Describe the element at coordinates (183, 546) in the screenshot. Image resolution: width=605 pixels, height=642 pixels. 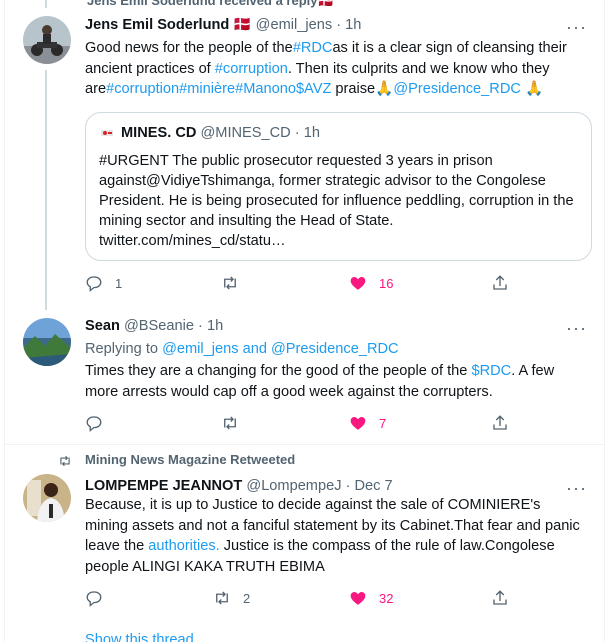
I see `text-link: authorities.` at that location.